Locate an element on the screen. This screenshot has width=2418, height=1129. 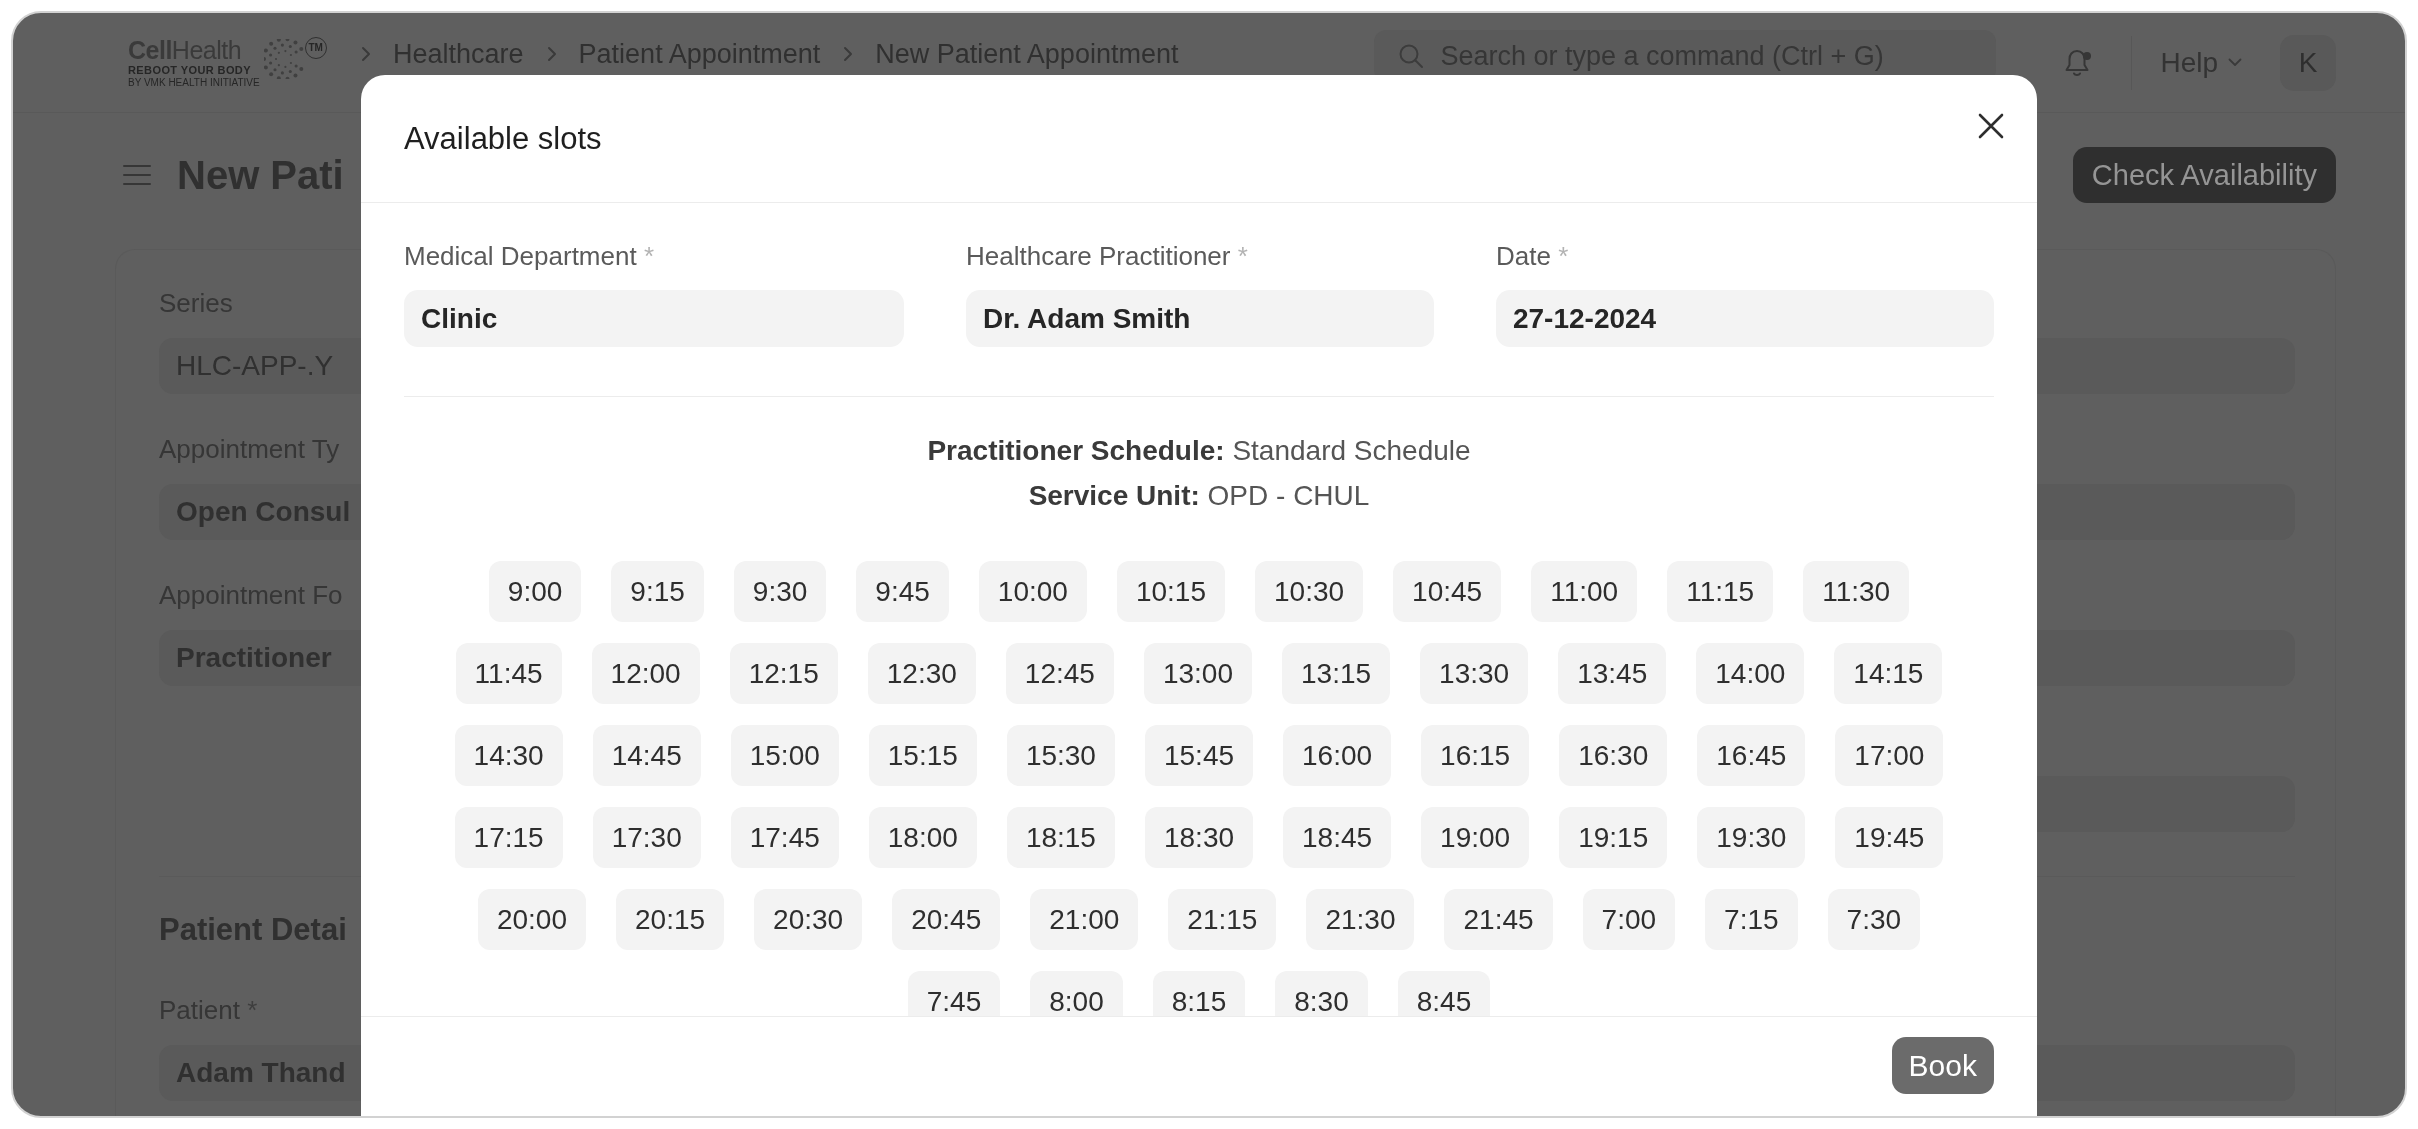
time-slot-button: 10:00 is located at coordinates (1032, 591).